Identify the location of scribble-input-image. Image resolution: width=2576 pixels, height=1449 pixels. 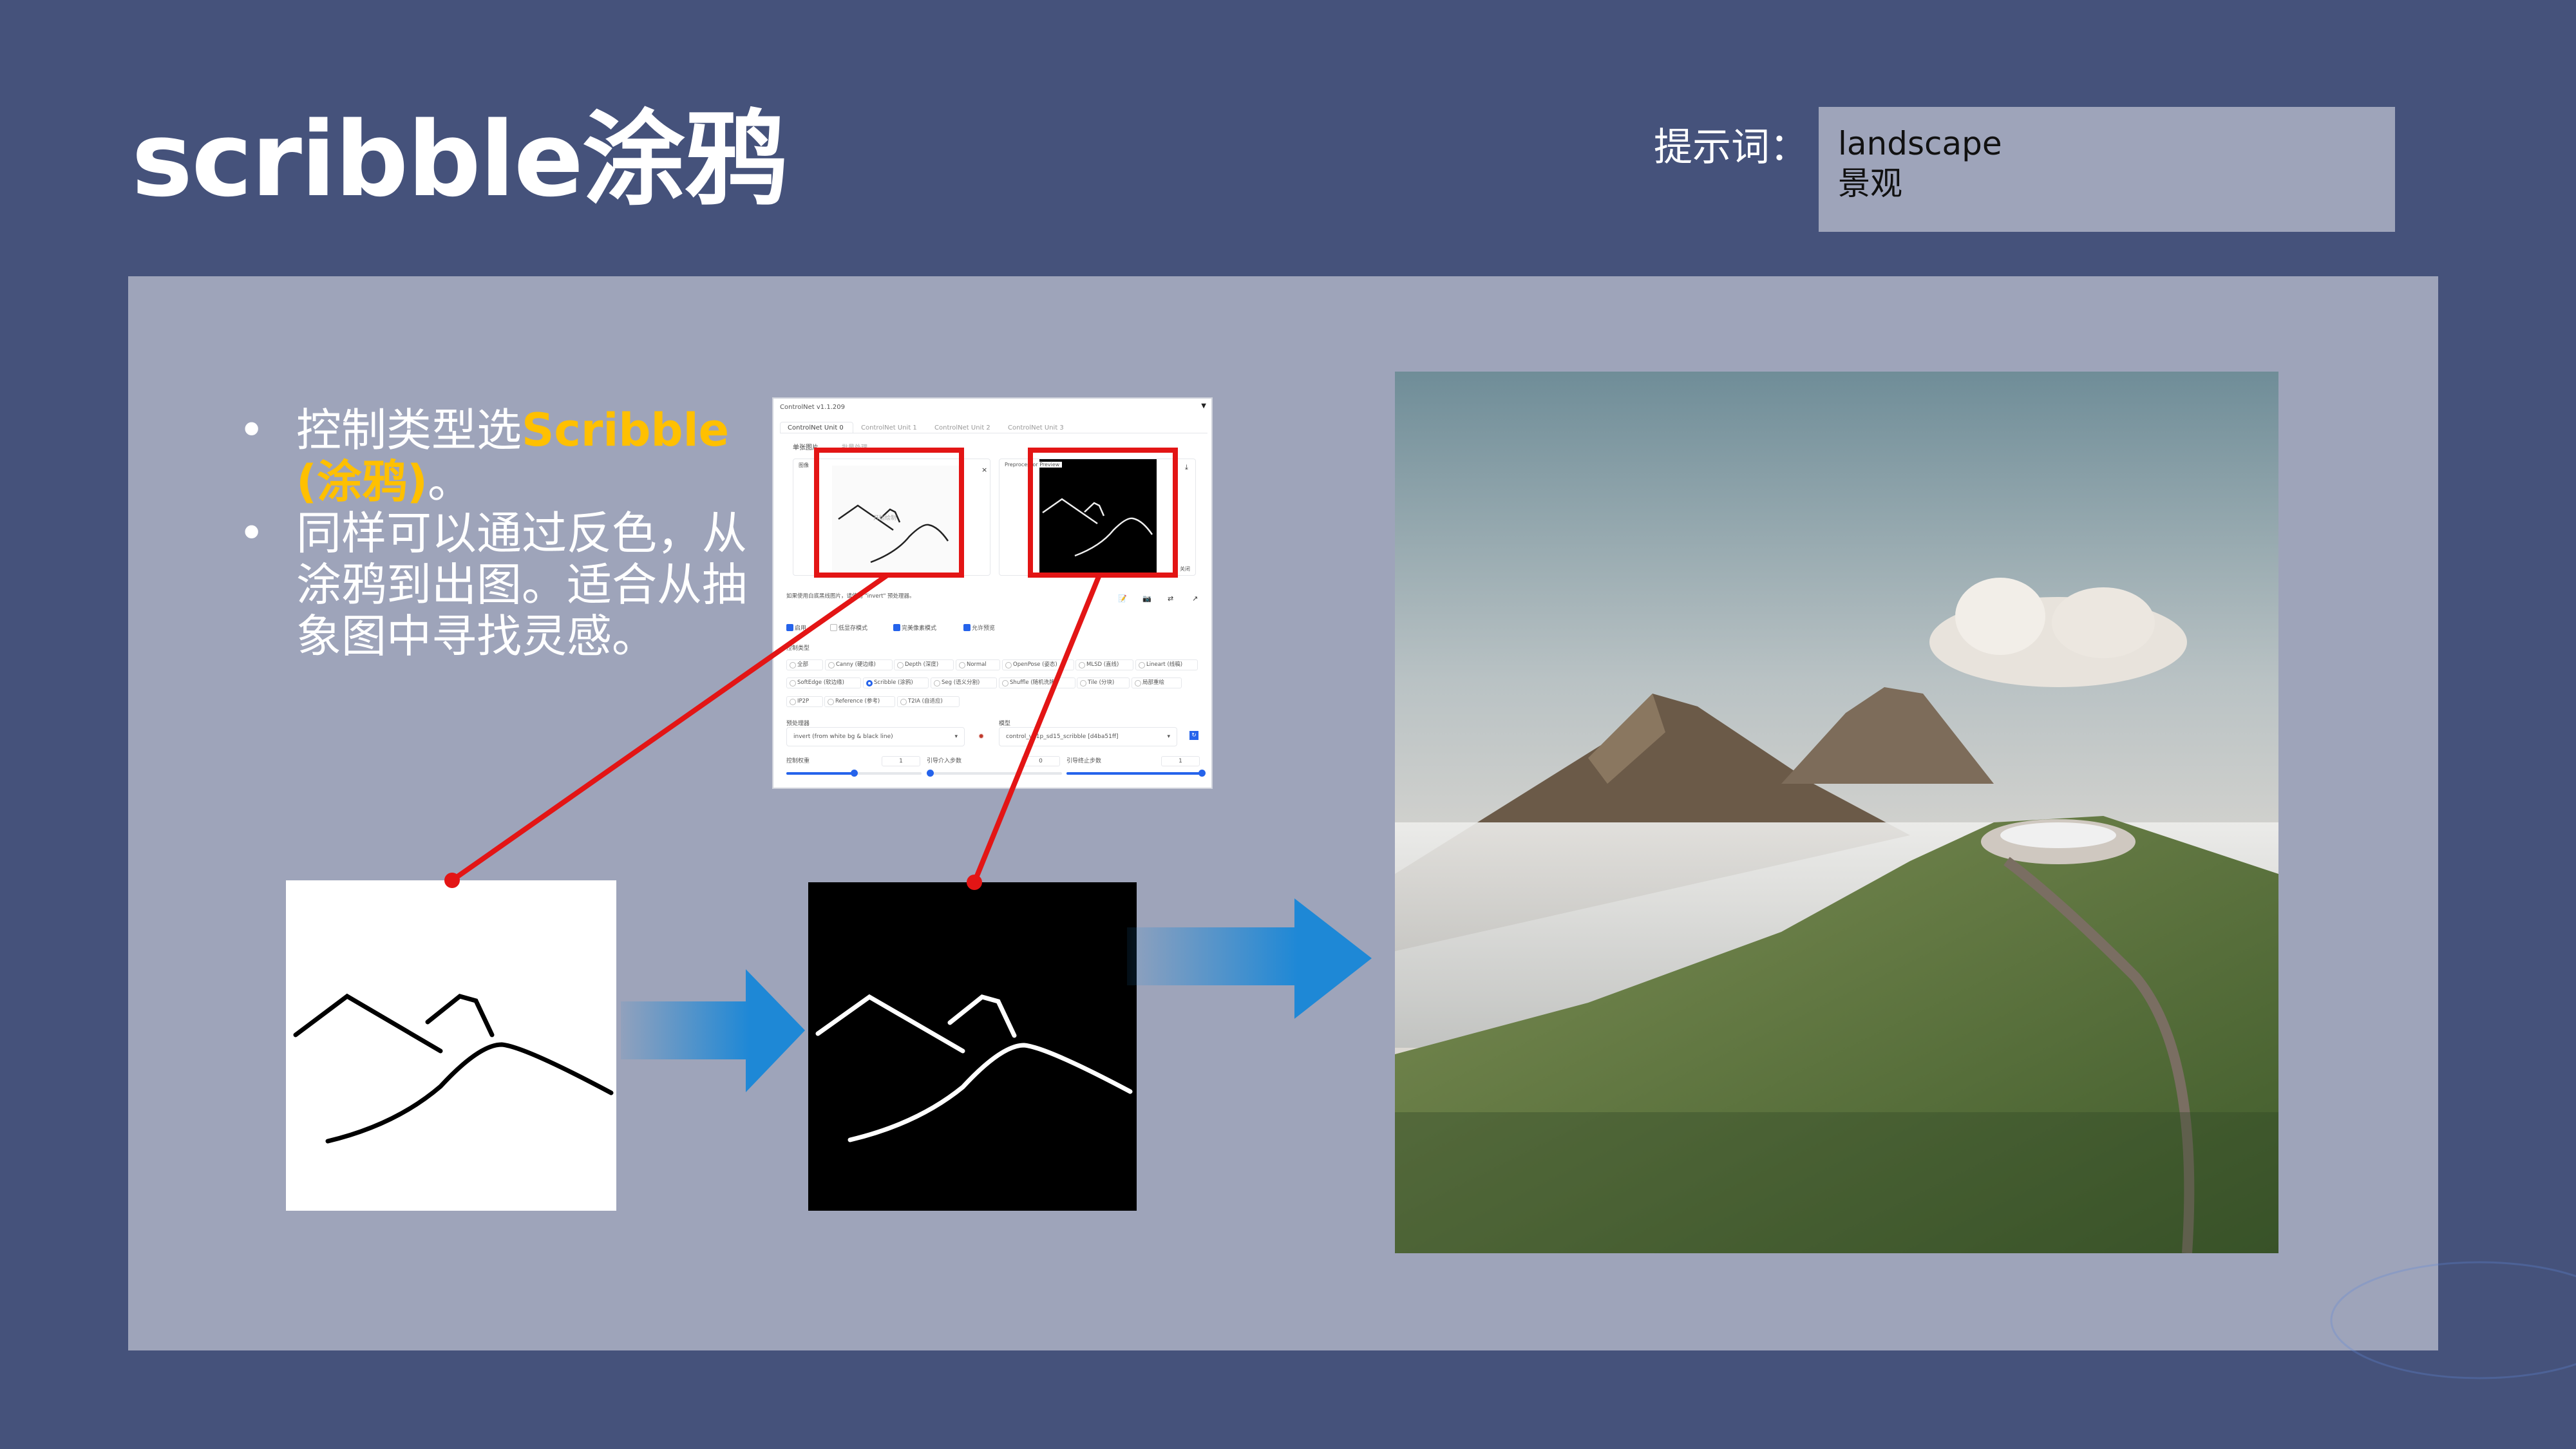
(451, 1045).